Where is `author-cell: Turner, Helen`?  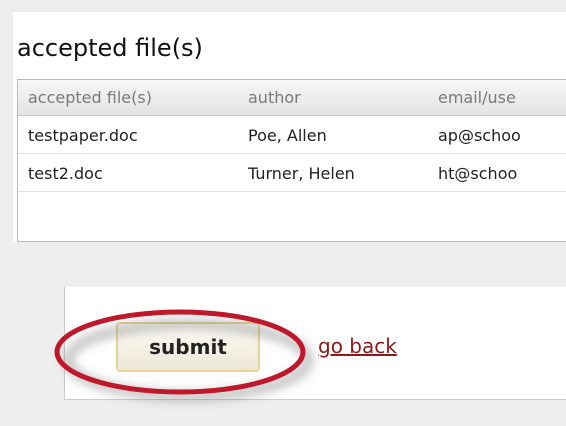
author-cell: Turner, Helen is located at coordinates (301, 173).